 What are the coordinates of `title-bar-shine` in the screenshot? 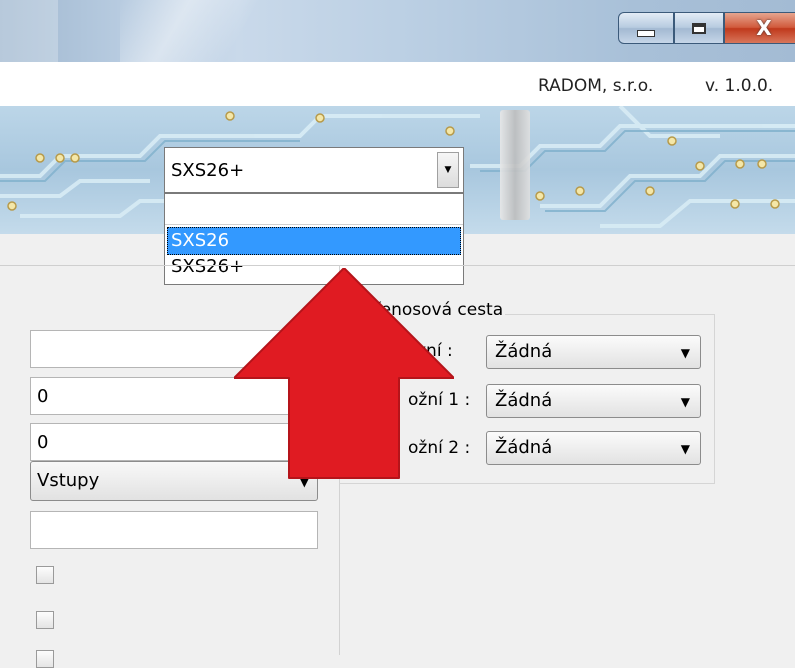 It's located at (190, 31).